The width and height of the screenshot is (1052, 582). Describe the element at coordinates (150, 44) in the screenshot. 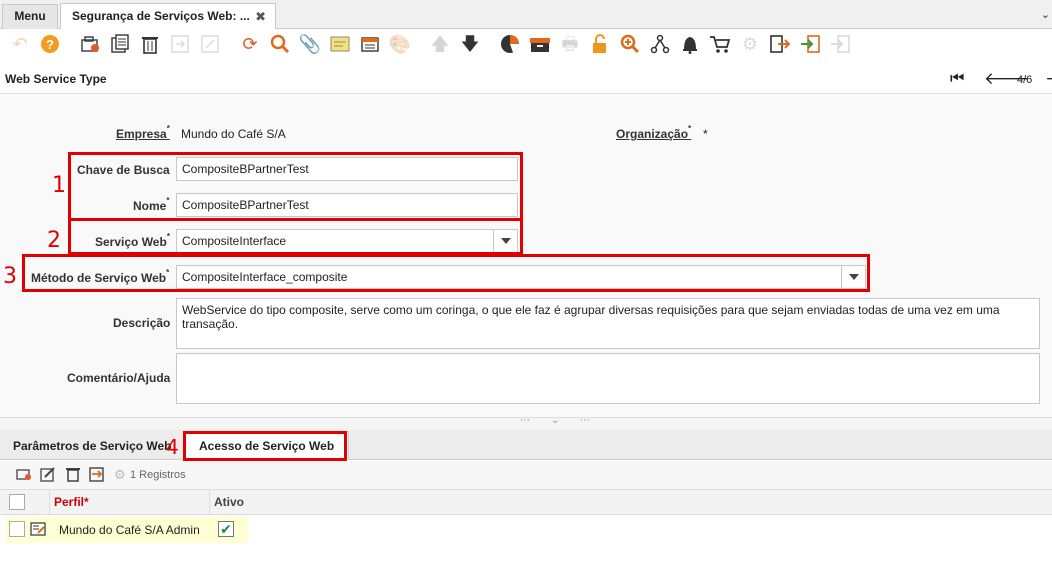

I see `delete-icon` at that location.